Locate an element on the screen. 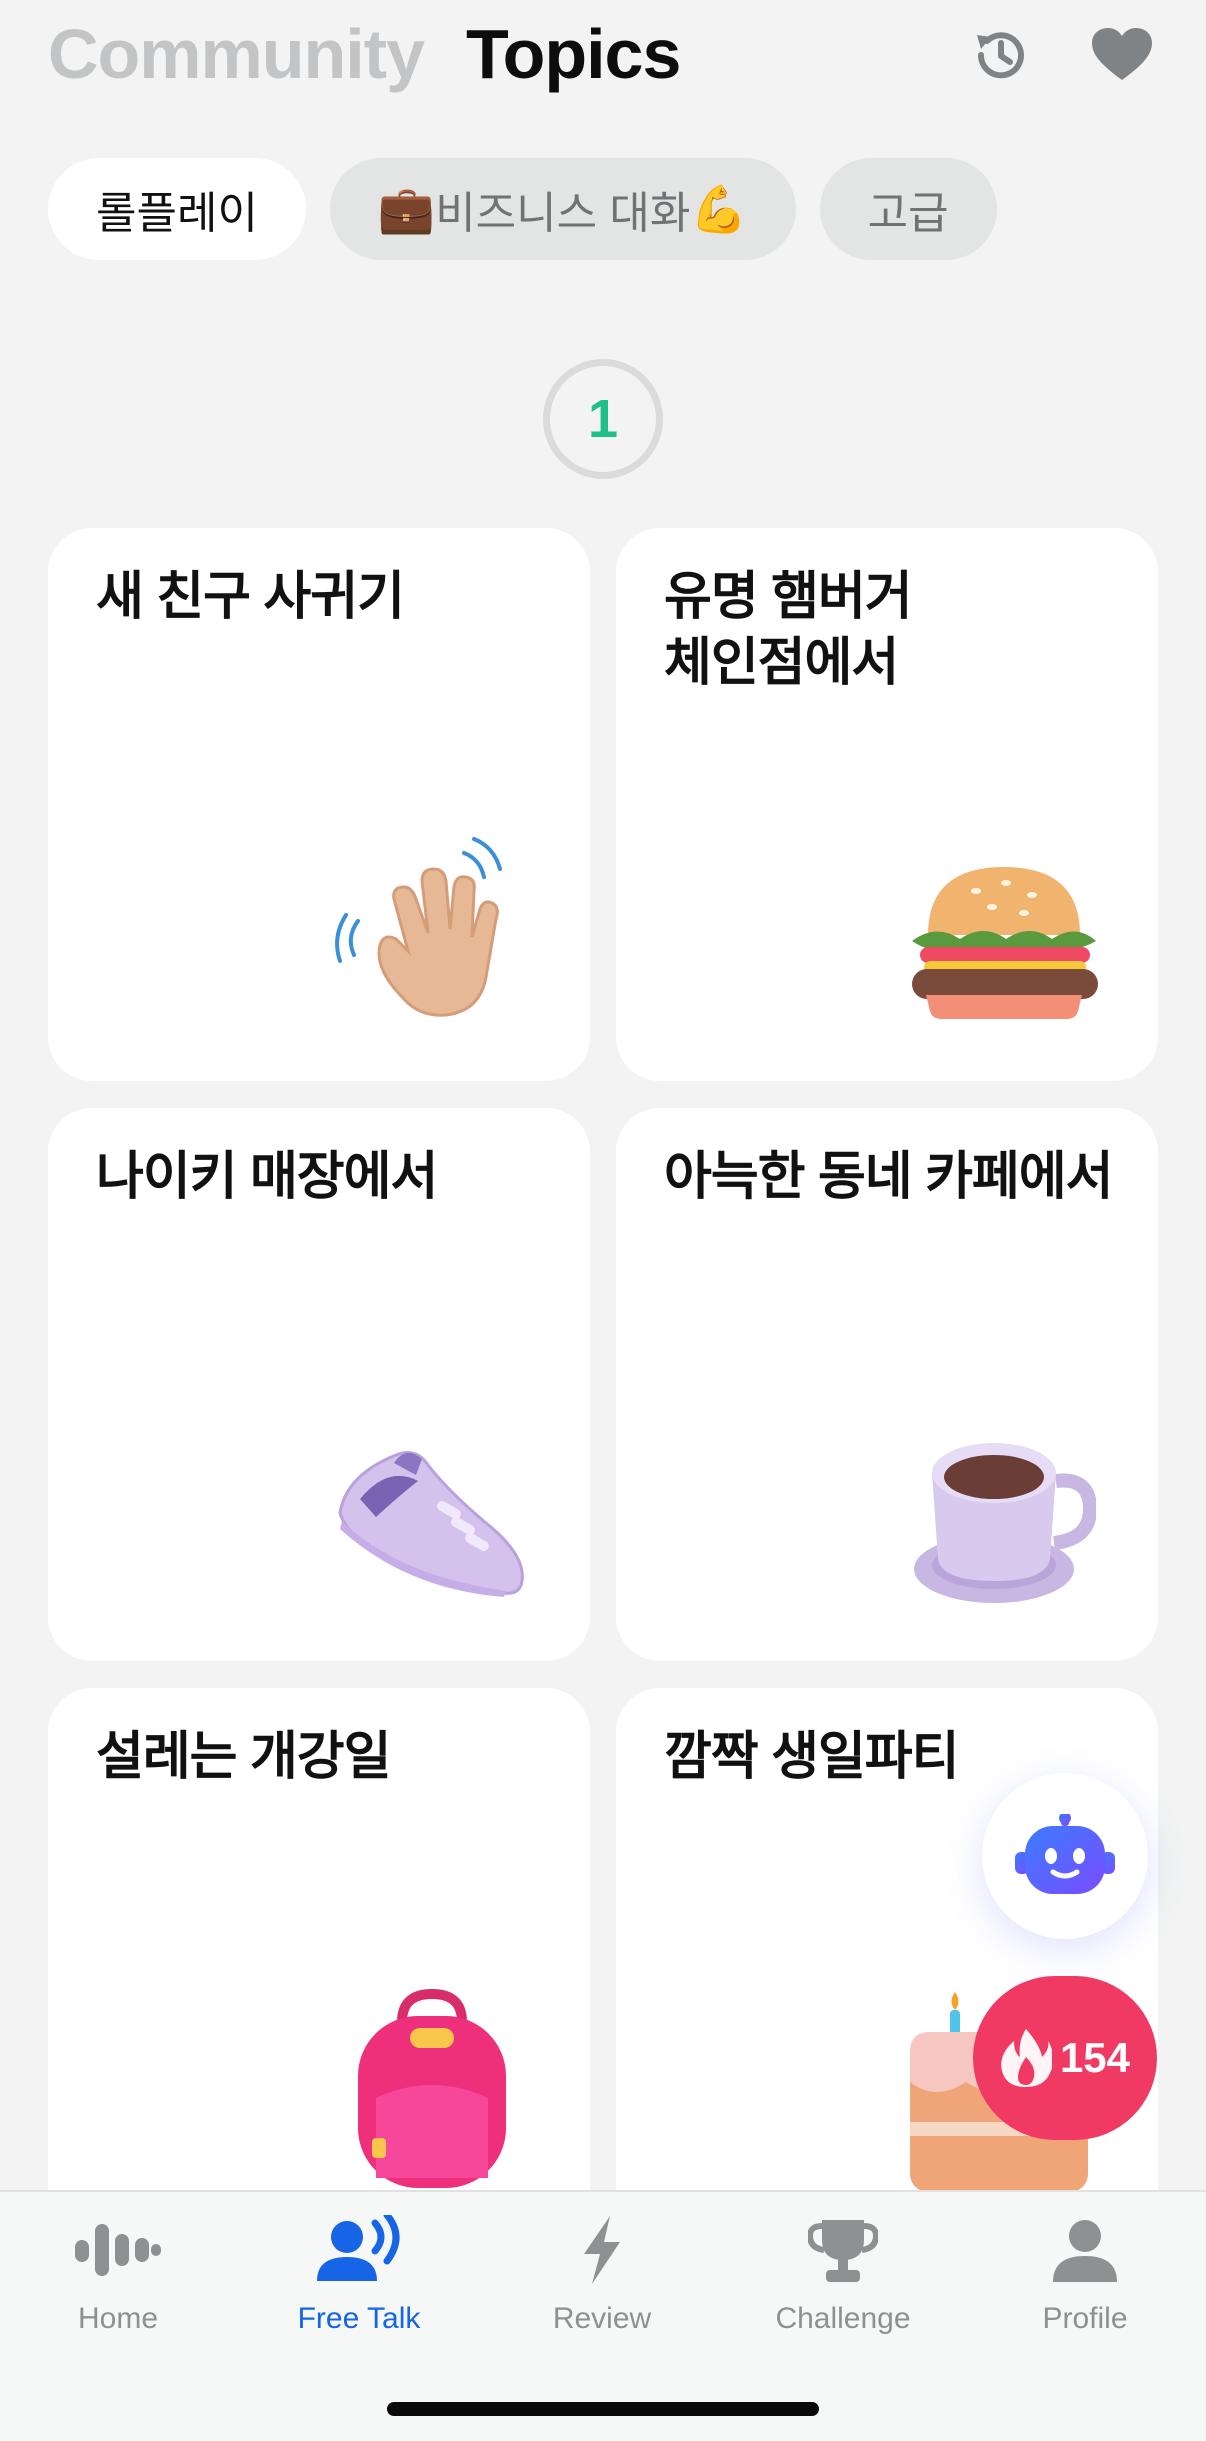 The width and height of the screenshot is (1206, 2441). tab-challenge: Challenge is located at coordinates (843, 2273).